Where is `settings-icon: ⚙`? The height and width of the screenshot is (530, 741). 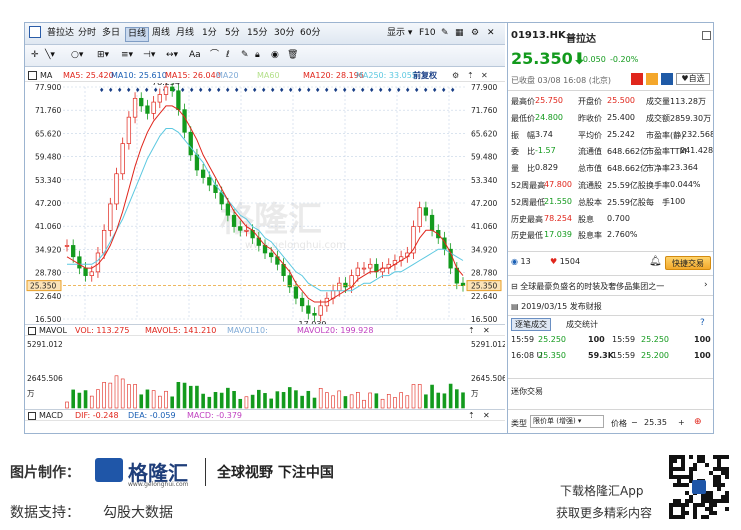 settings-icon: ⚙ is located at coordinates (475, 33).